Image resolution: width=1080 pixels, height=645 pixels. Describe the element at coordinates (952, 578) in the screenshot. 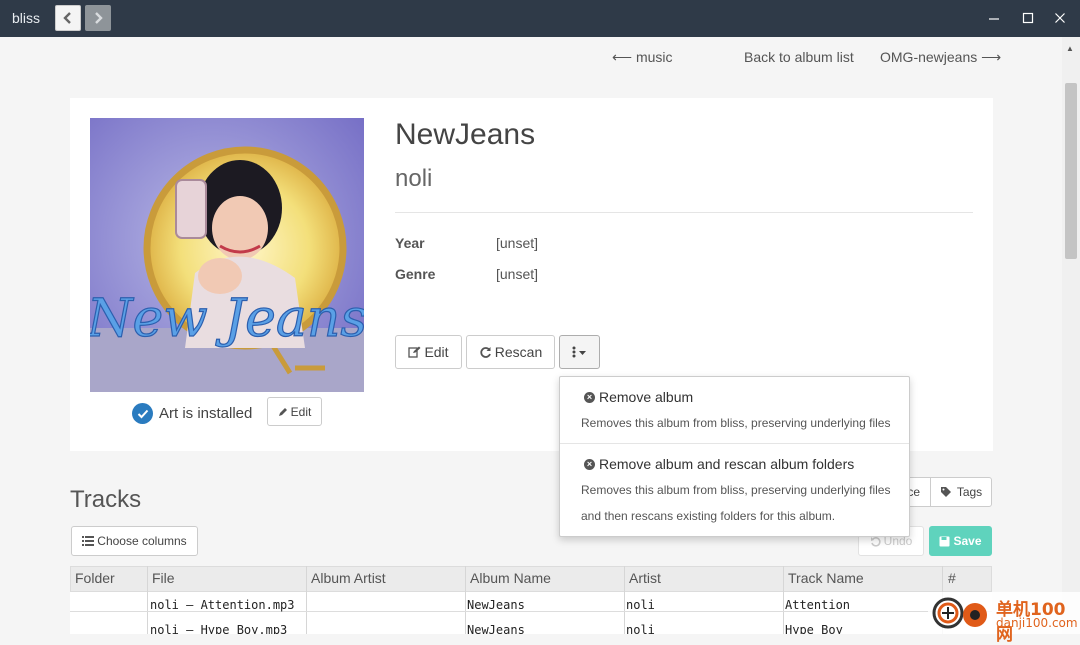

I see `column-header-track-number: #` at that location.